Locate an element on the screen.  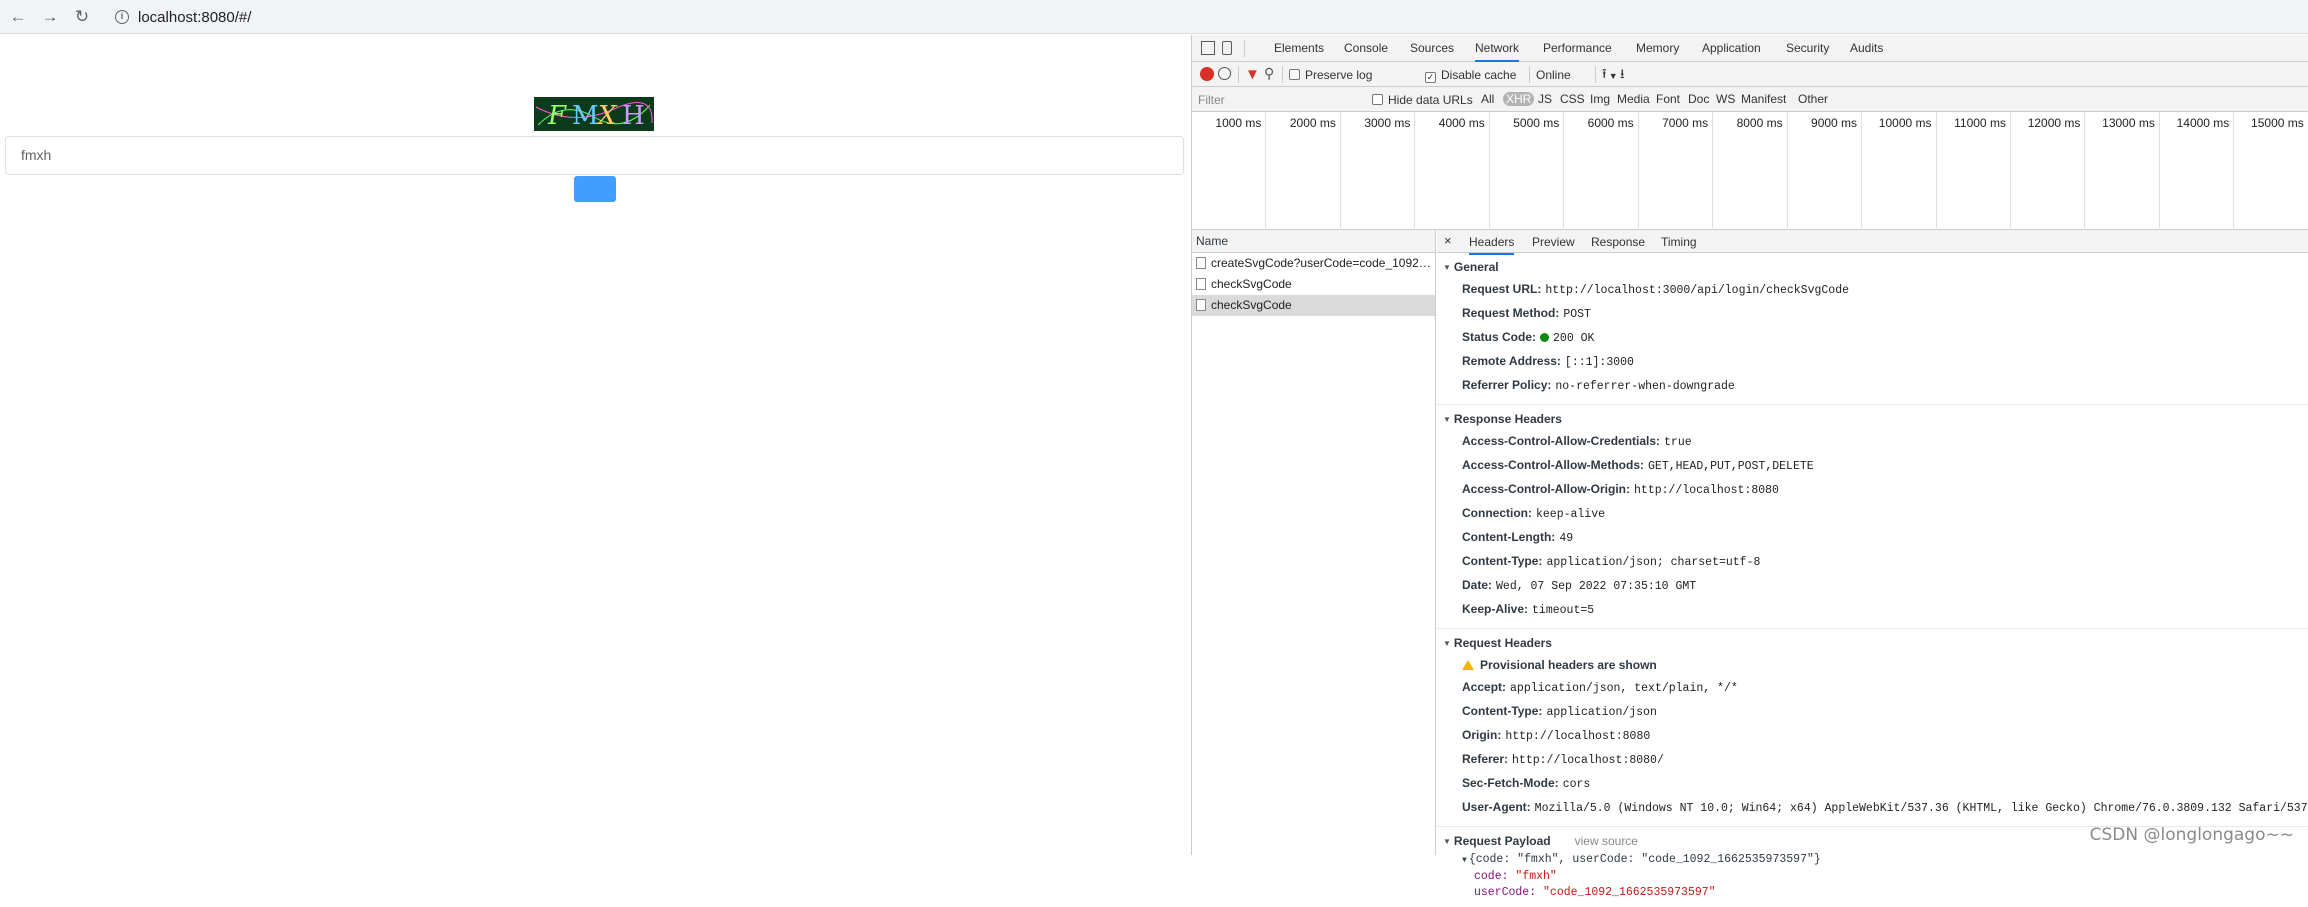
tab-response: Response is located at coordinates (1618, 242).